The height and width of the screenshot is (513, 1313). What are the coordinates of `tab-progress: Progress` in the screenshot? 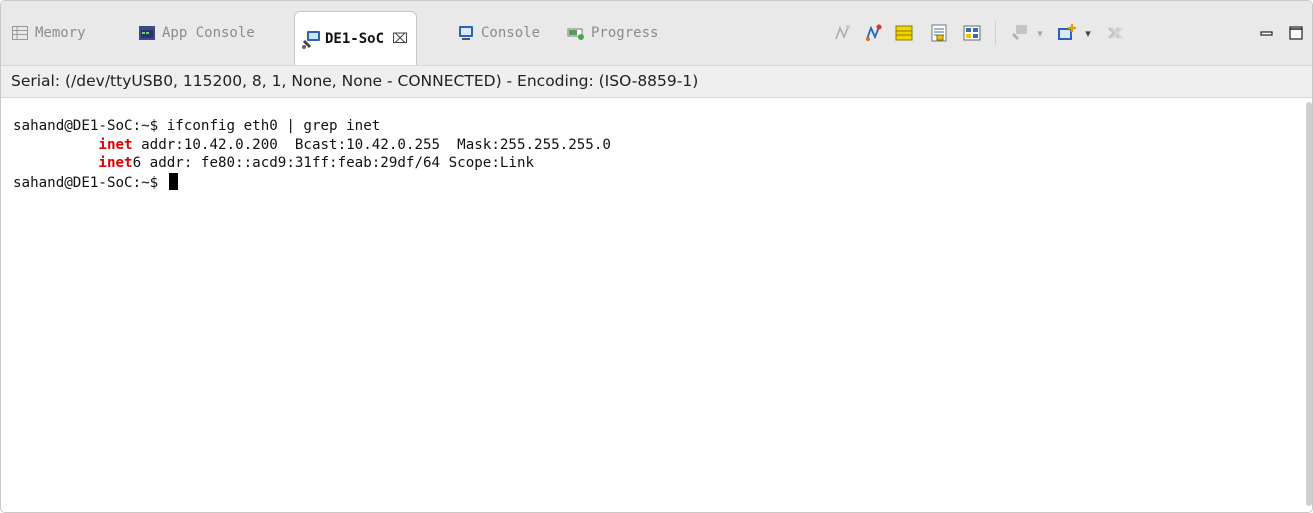 It's located at (612, 33).